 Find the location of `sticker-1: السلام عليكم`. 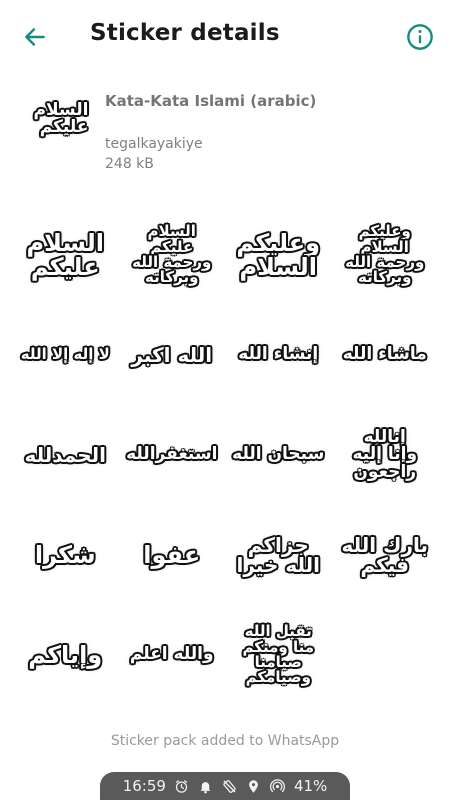

sticker-1: السلام عليكم is located at coordinates (65, 255).